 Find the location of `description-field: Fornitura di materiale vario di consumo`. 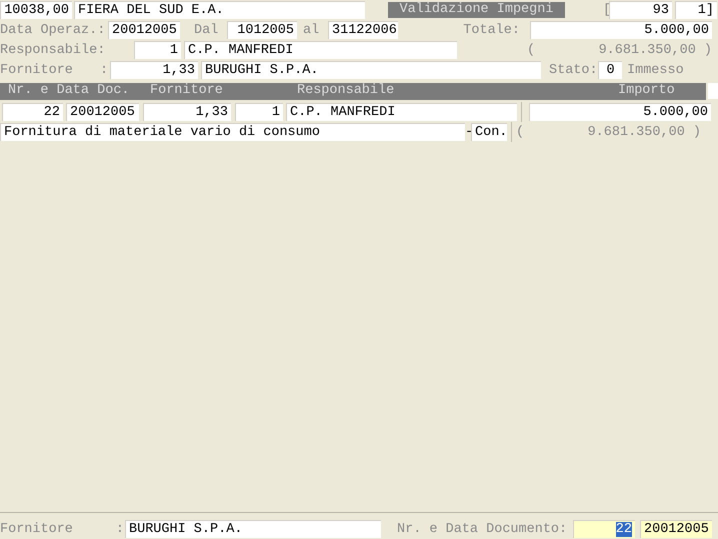

description-field: Fornitura di materiale vario di consumo is located at coordinates (232, 132).